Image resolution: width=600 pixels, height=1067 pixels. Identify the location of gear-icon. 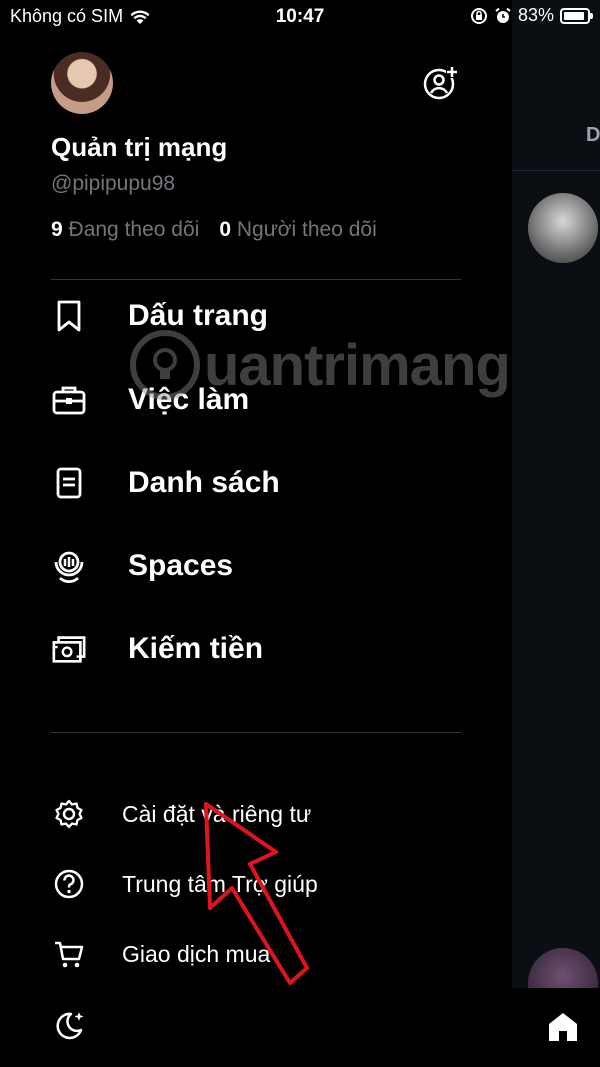
(69, 814).